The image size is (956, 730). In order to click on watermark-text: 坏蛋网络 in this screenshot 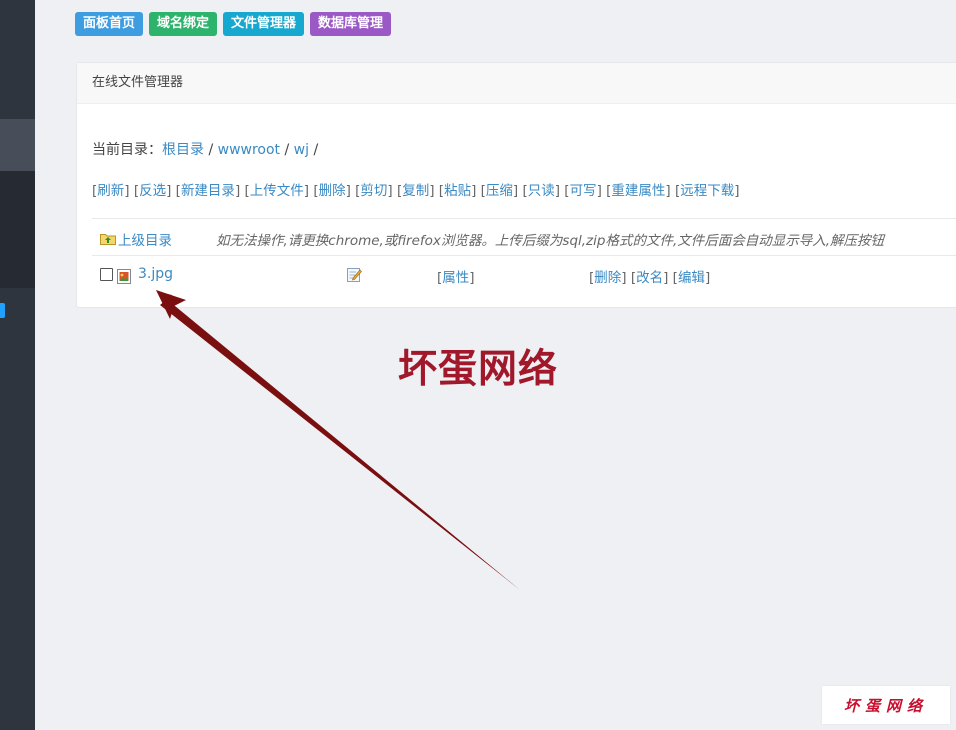, I will do `click(478, 369)`.